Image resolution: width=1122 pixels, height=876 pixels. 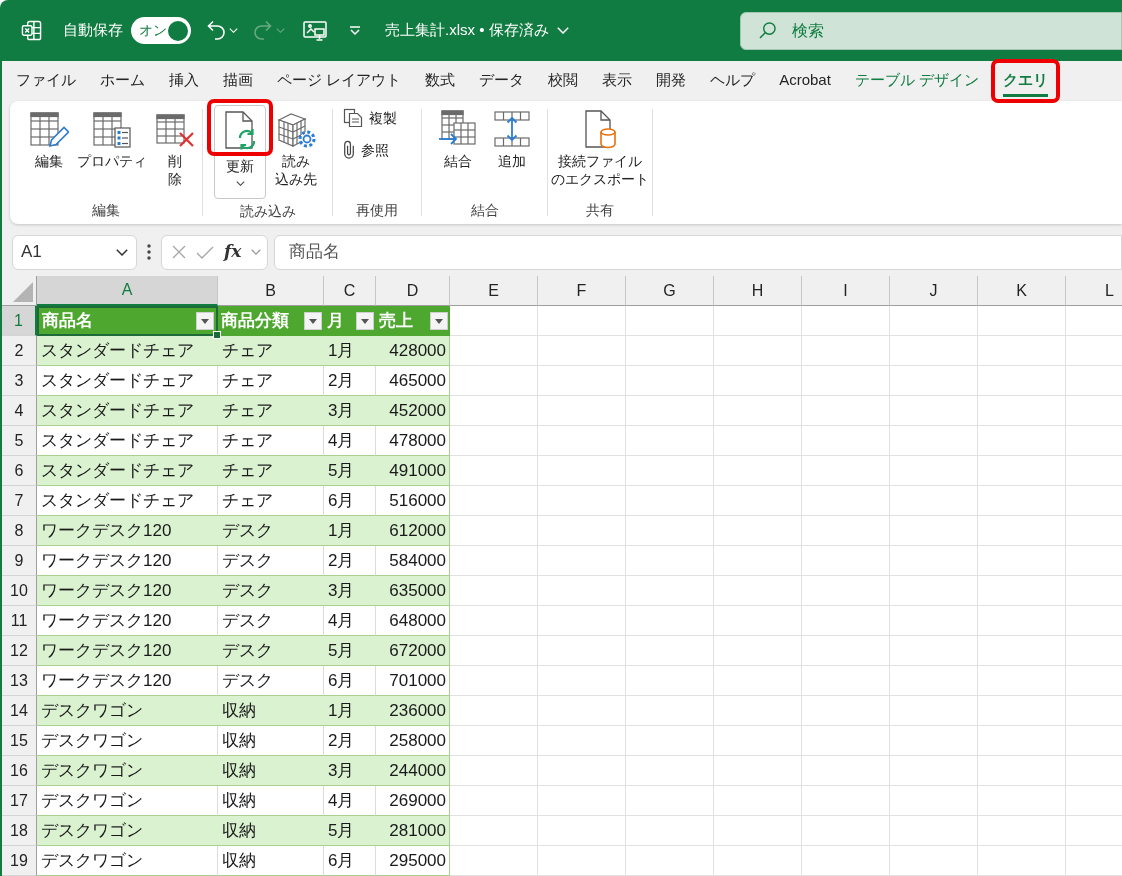 What do you see at coordinates (74, 252) in the screenshot?
I see `name-box: A1` at bounding box center [74, 252].